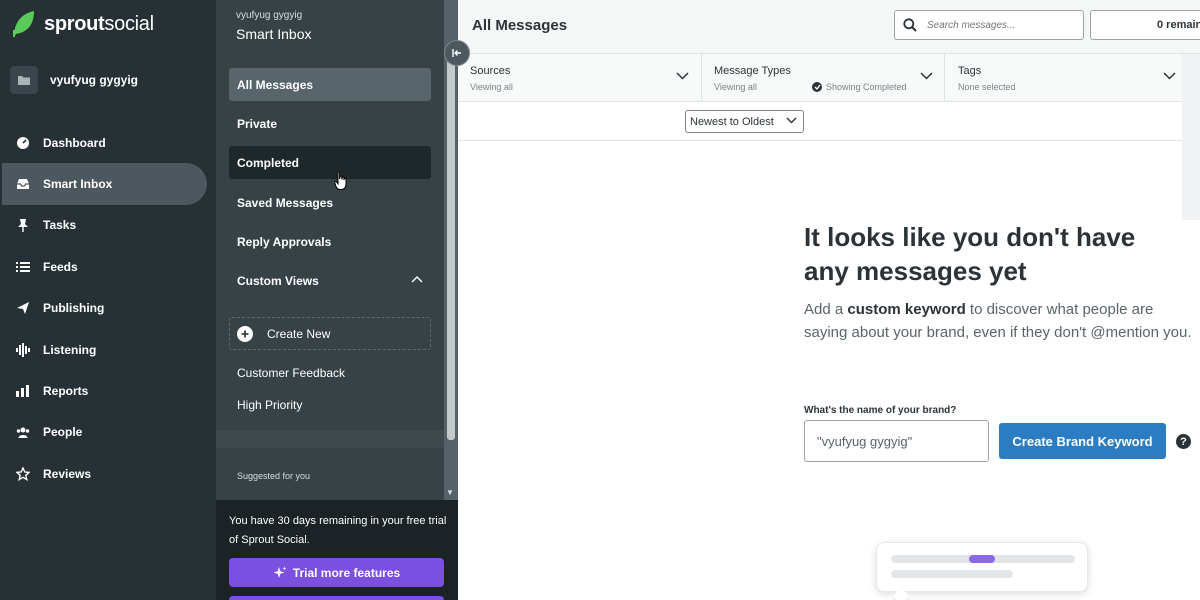 This screenshot has height=600, width=1200. What do you see at coordinates (732, 121) in the screenshot?
I see `sort-value: Newest to Oldest` at bounding box center [732, 121].